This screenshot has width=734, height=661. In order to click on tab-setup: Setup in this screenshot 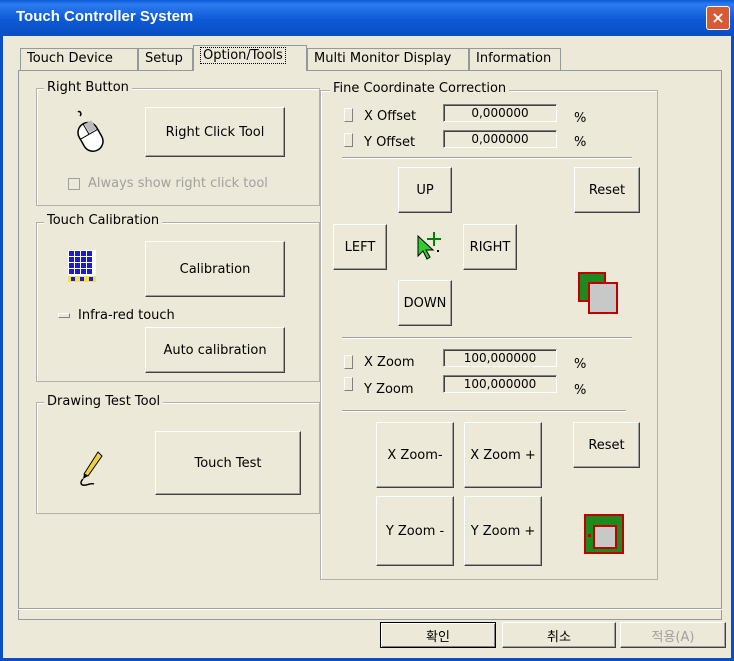, I will do `click(165, 59)`.